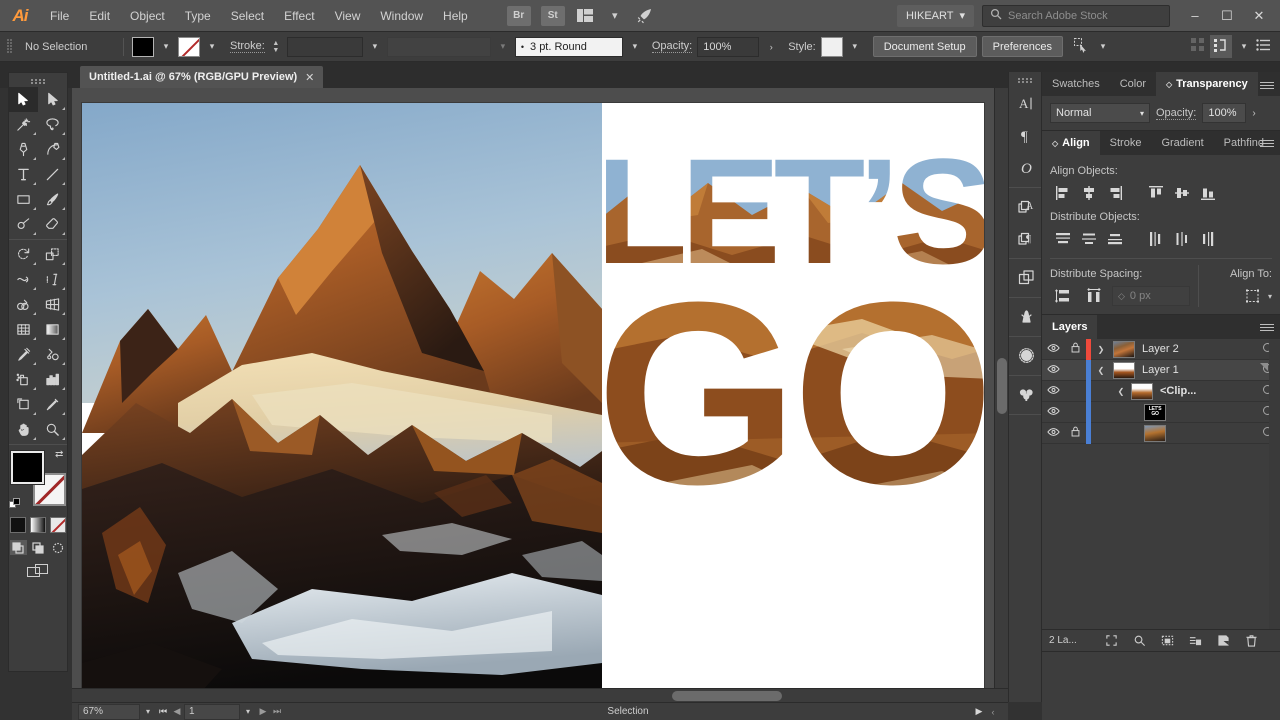 The width and height of the screenshot is (1280, 720). Describe the element at coordinates (23, 404) in the screenshot. I see `artboard-tool` at that location.